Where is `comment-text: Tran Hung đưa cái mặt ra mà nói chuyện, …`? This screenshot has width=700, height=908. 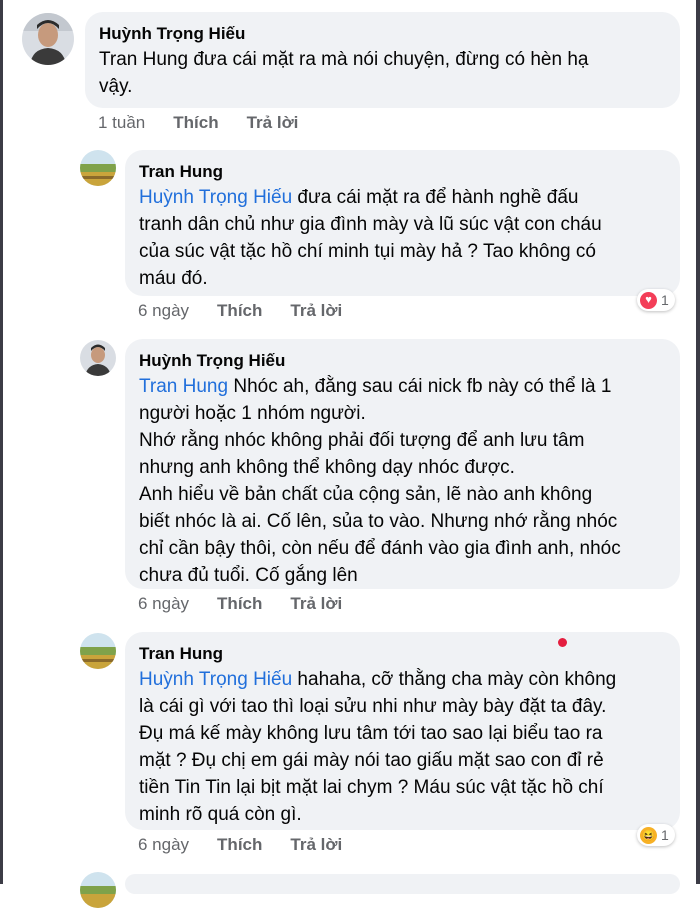 comment-text: Tran Hung đưa cái mặt ra mà nói chuyện, … is located at coordinates (382, 73).